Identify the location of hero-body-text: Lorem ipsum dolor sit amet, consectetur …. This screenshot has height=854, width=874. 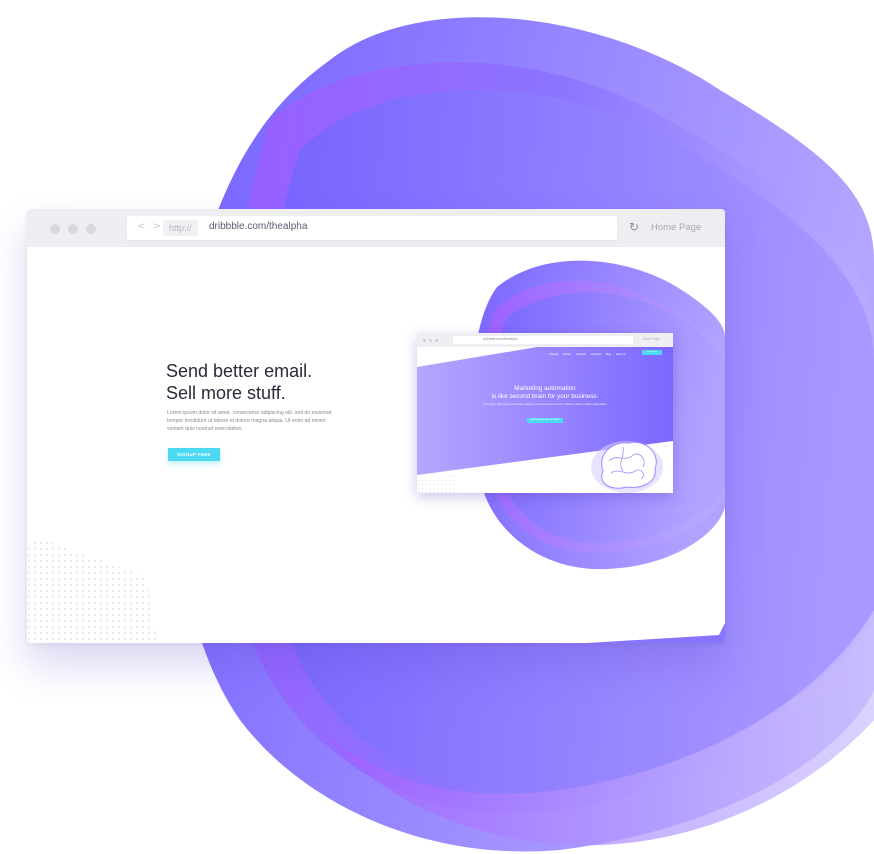
(249, 421).